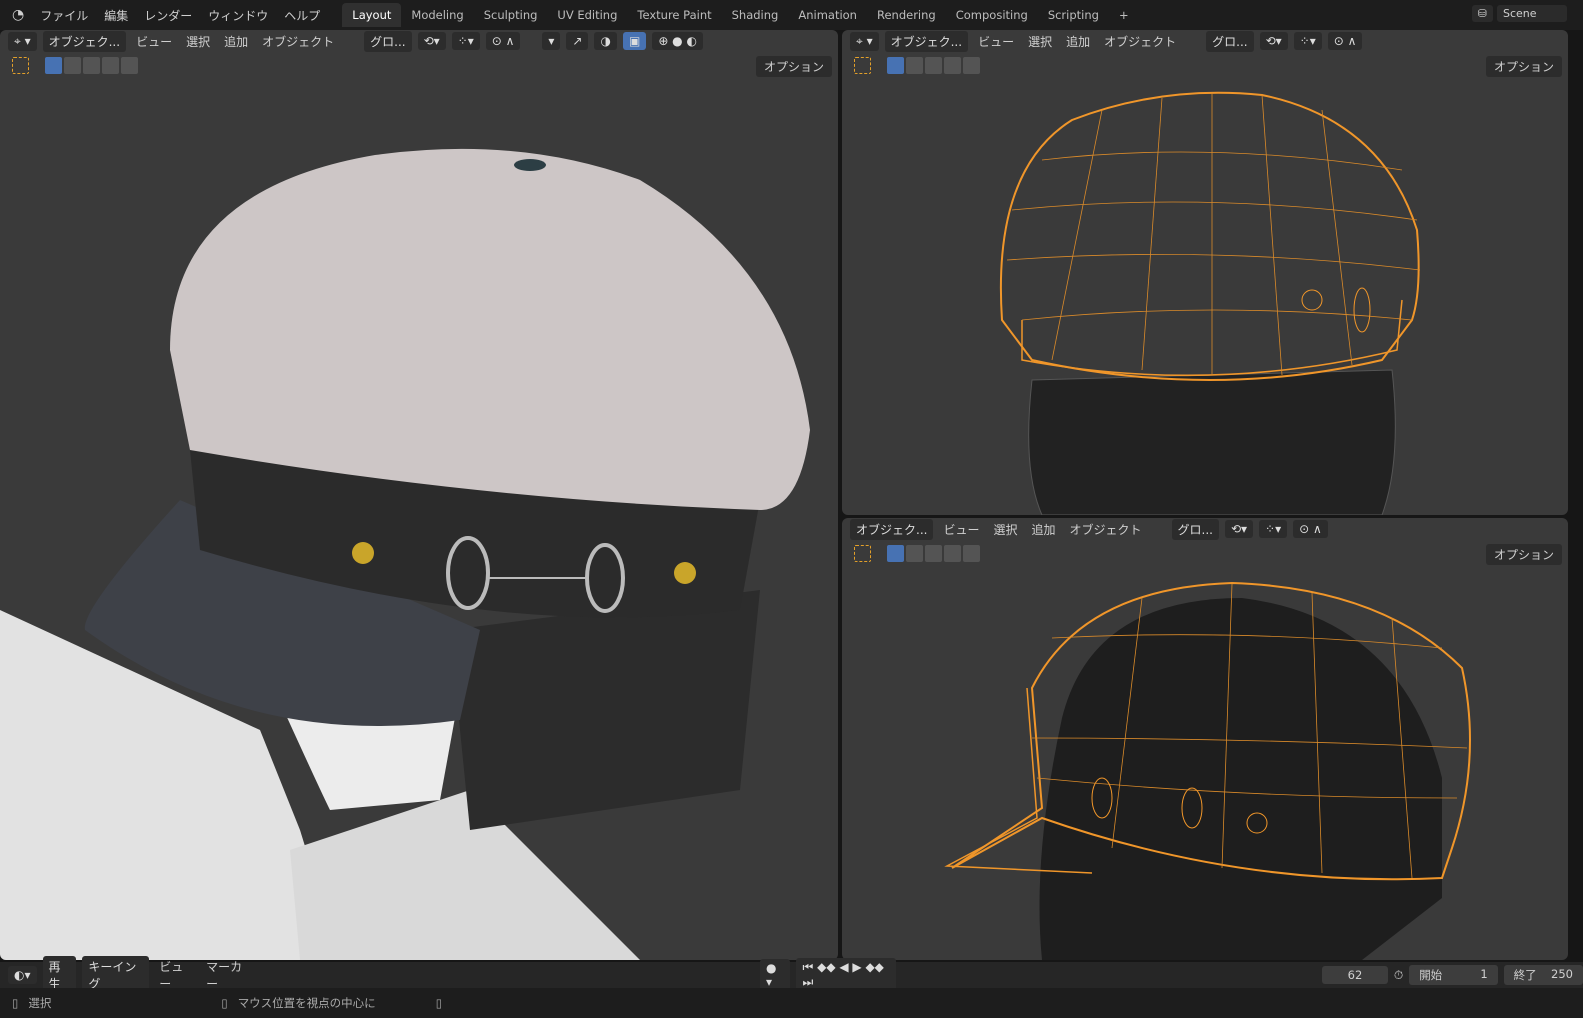  Describe the element at coordinates (1532, 13) in the screenshot. I see `scene-selector: Scene` at that location.